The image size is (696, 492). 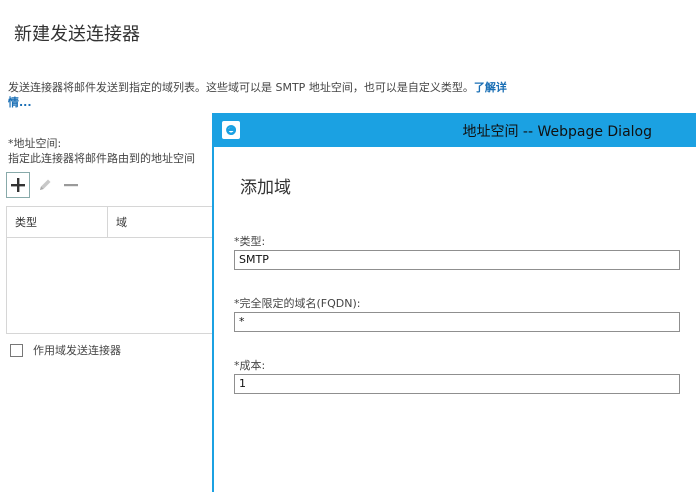 I want to click on cost-field-label: *成本:, so click(x=250, y=365).